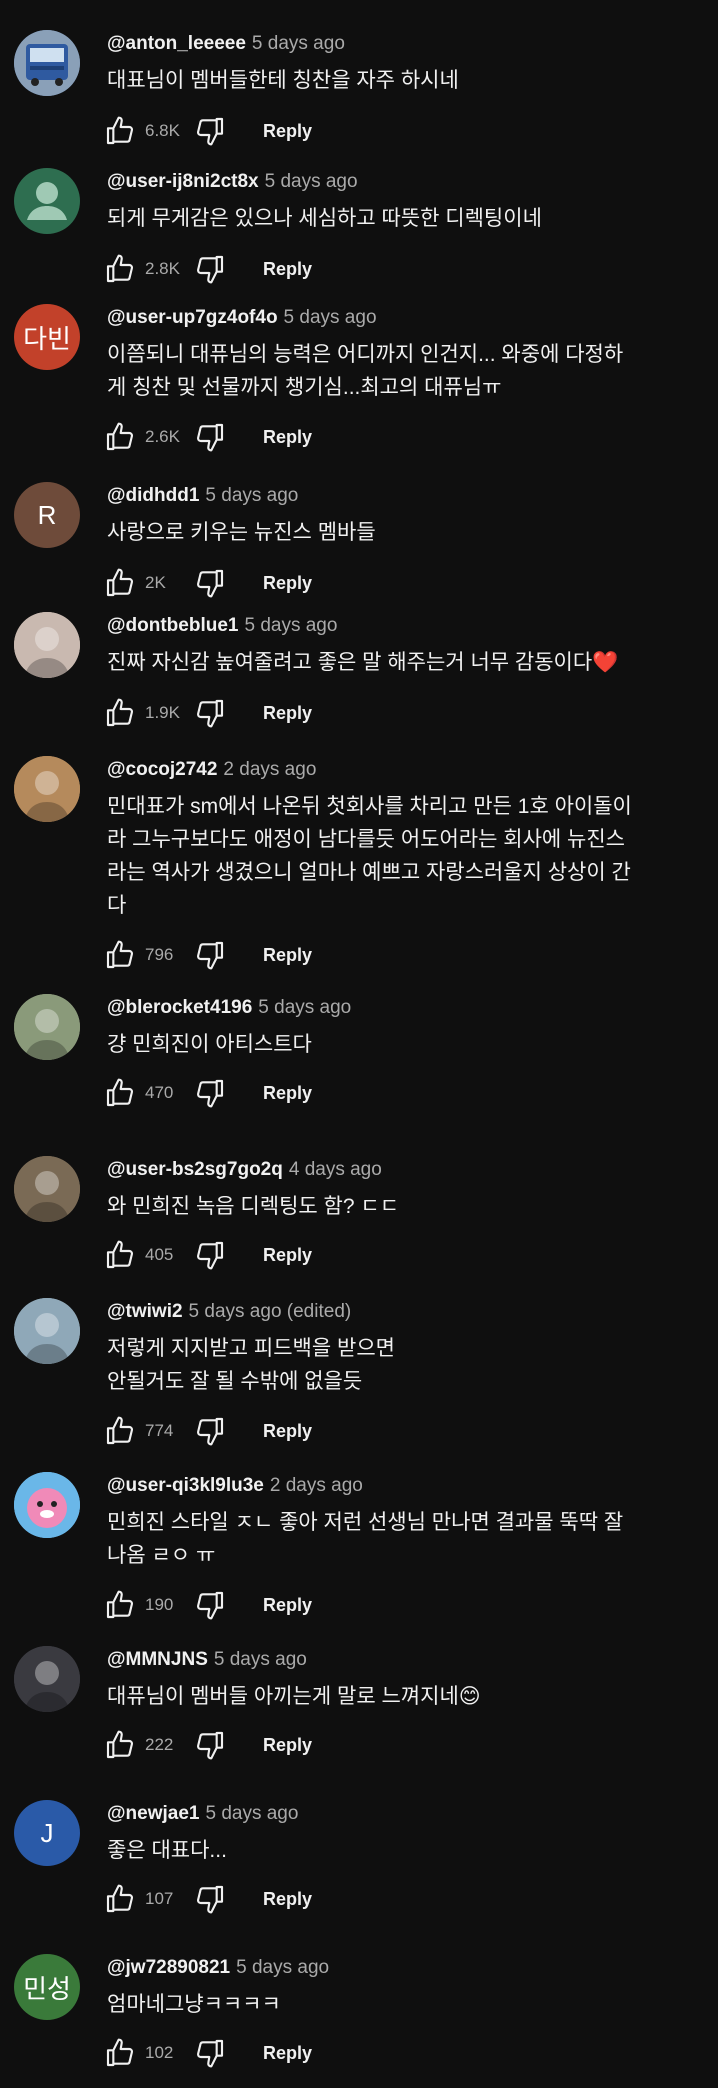 The height and width of the screenshot is (2088, 718). What do you see at coordinates (179, 1007) in the screenshot?
I see `comment-author: @blerocket4196` at bounding box center [179, 1007].